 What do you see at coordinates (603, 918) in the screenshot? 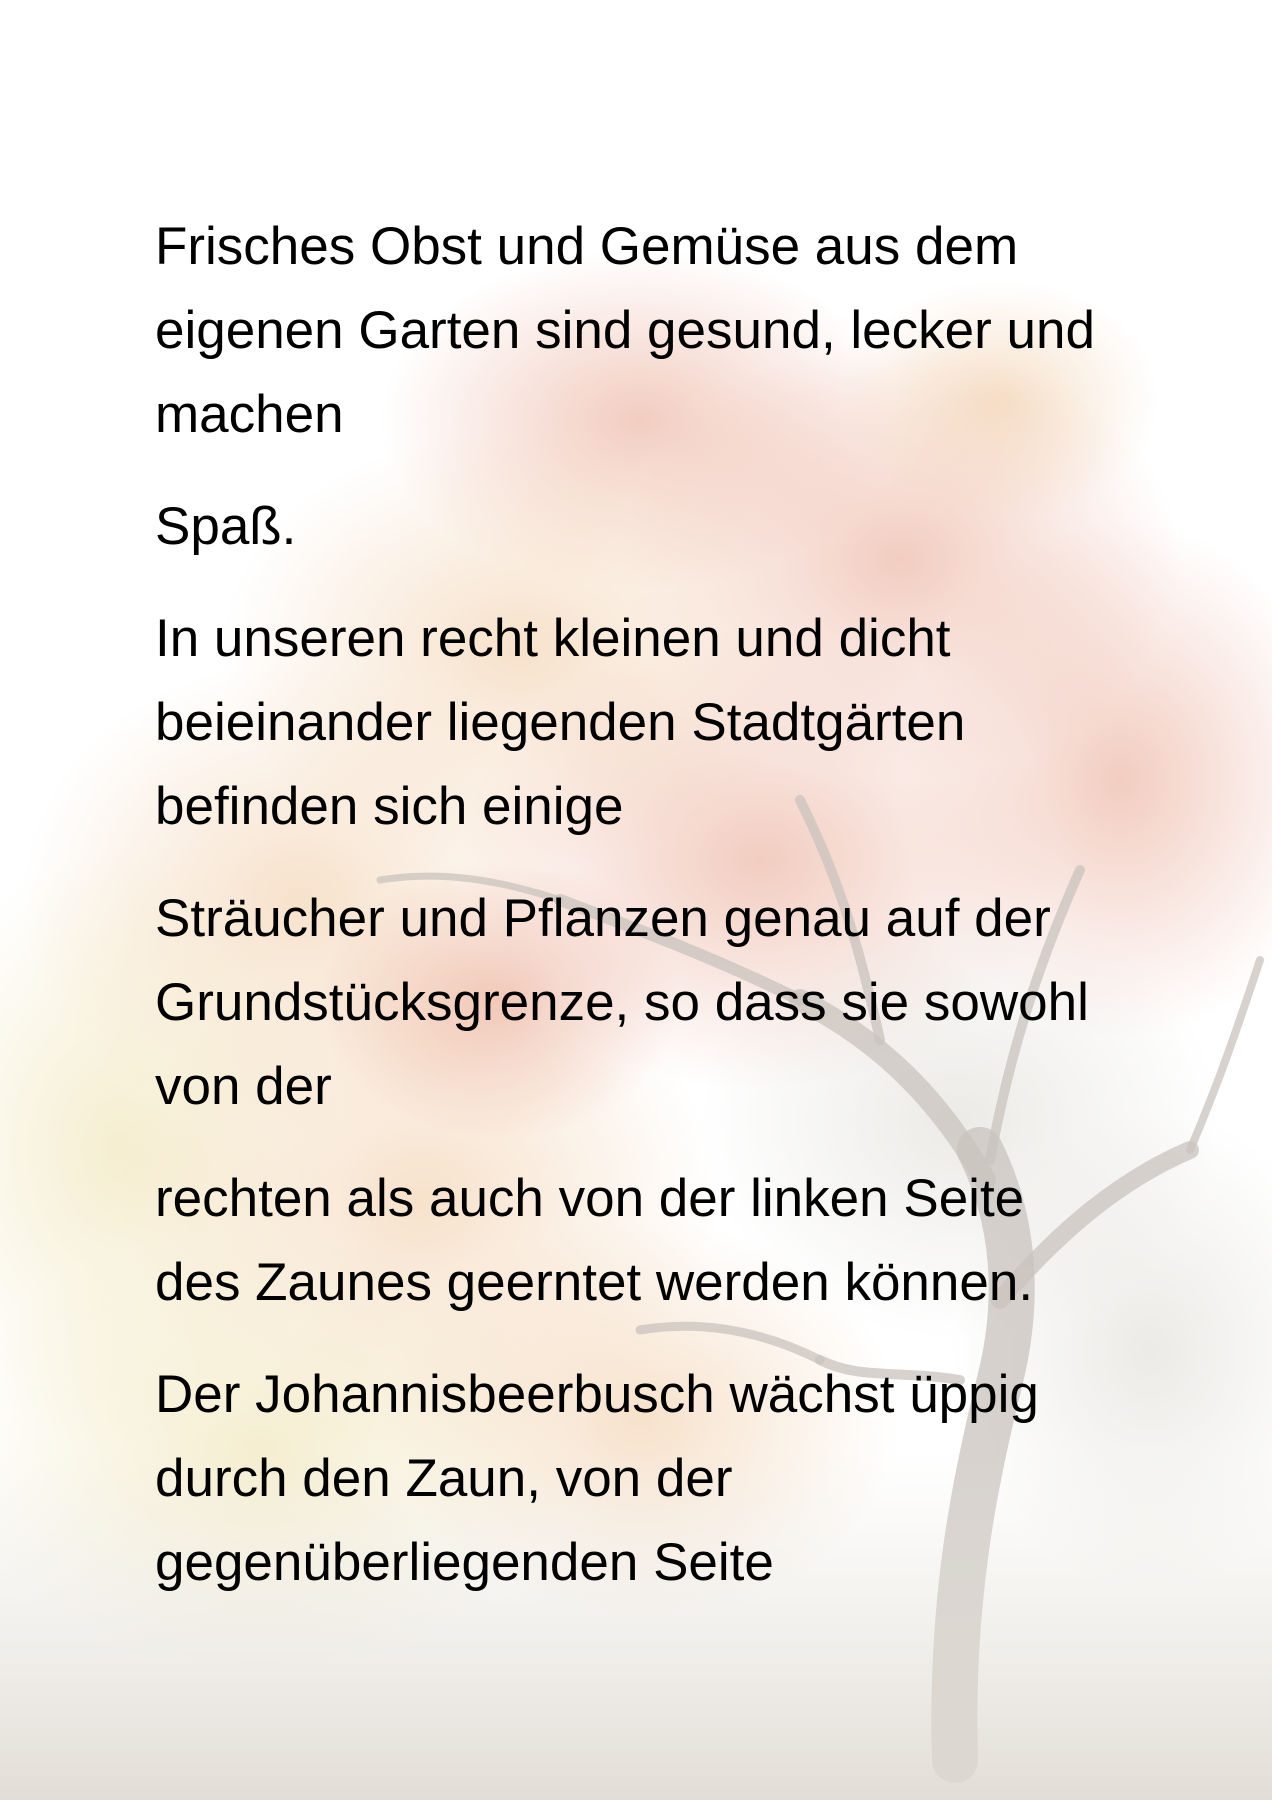
I see `text-line: Sträucher und Pflanzen genau auf der` at bounding box center [603, 918].